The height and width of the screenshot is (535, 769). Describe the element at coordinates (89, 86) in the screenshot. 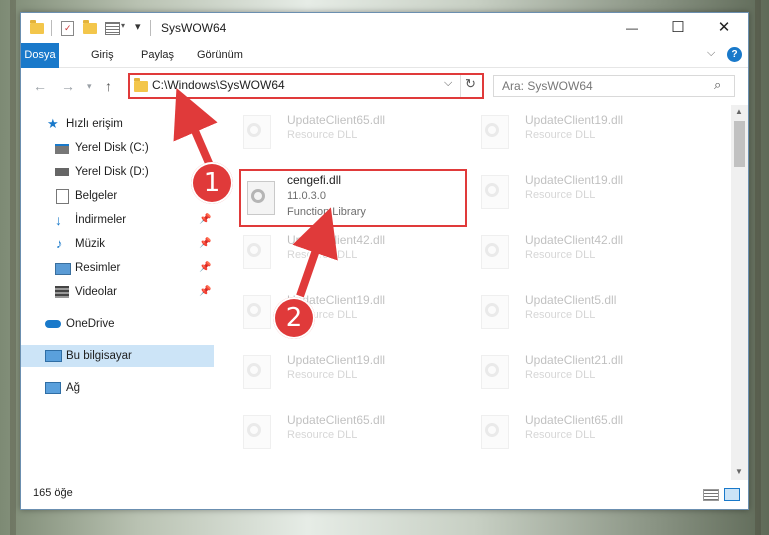

I see `recent-locations-icon: ▾` at that location.